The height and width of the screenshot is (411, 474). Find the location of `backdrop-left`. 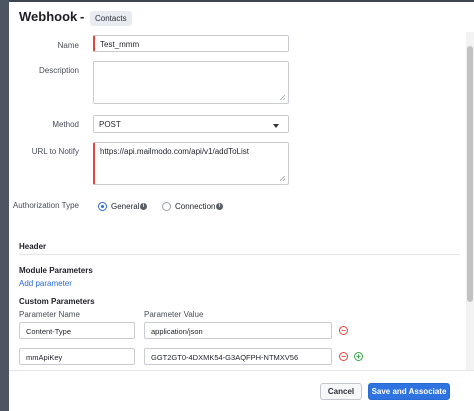

backdrop-left is located at coordinates (4, 205).